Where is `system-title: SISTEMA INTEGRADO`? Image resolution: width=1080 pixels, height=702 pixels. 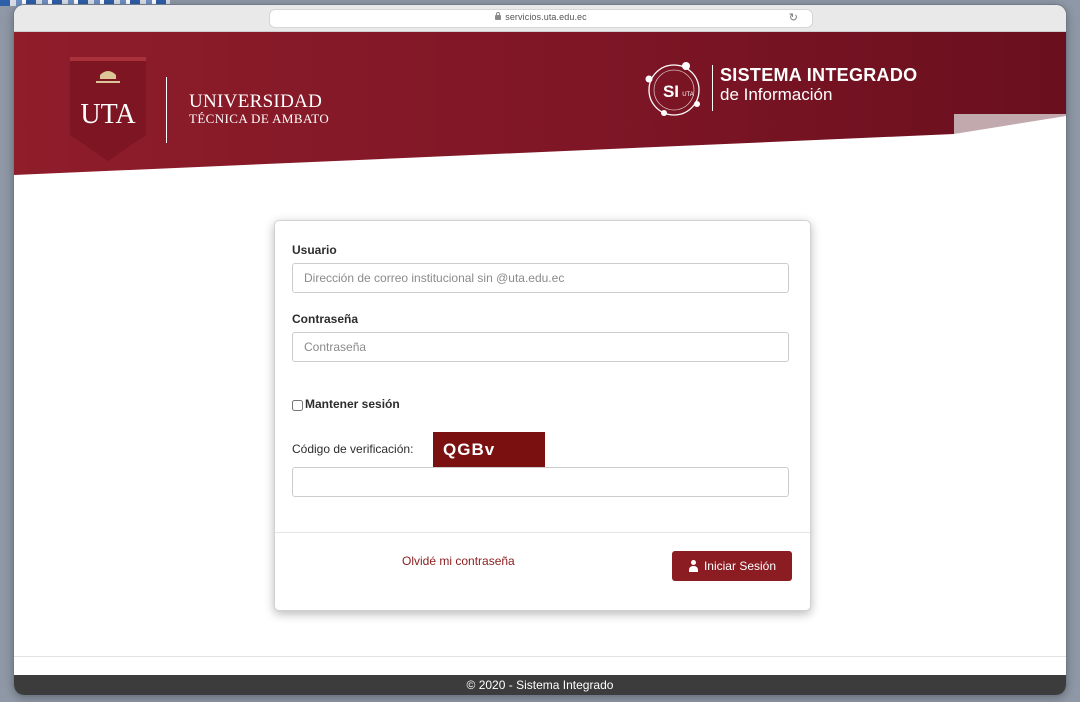 system-title: SISTEMA INTEGRADO is located at coordinates (819, 75).